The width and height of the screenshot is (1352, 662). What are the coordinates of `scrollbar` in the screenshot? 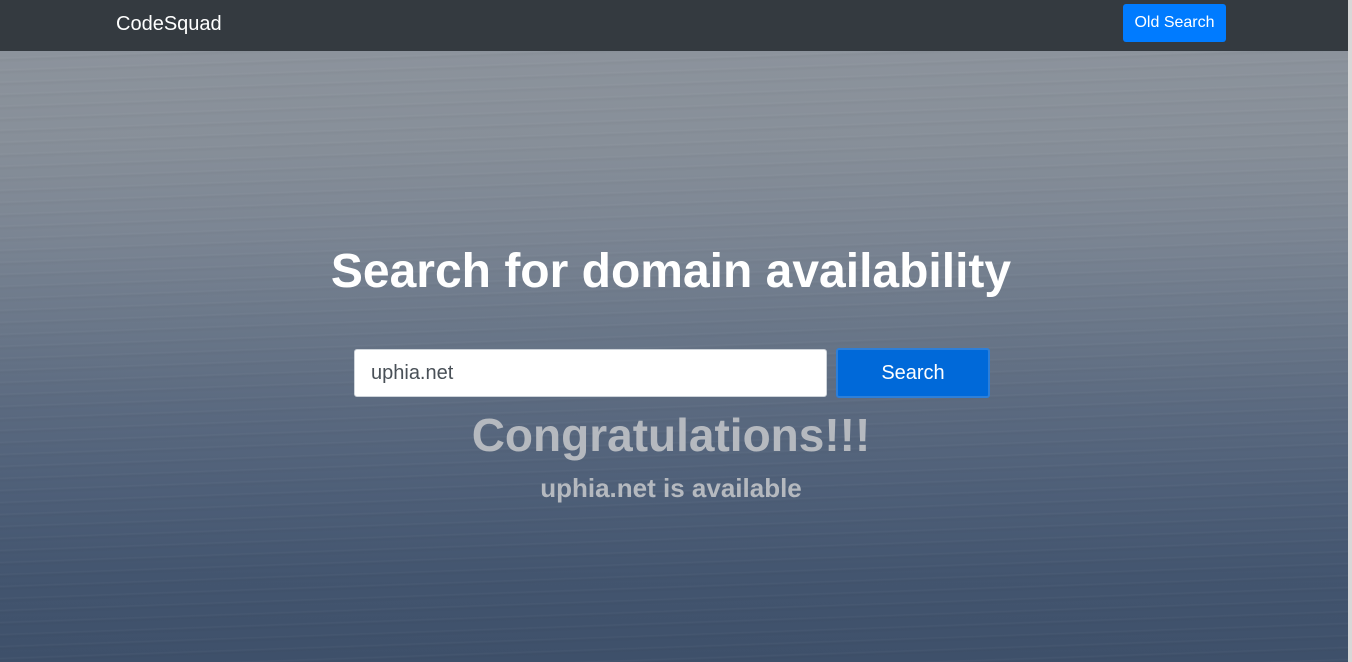 It's located at (1350, 331).